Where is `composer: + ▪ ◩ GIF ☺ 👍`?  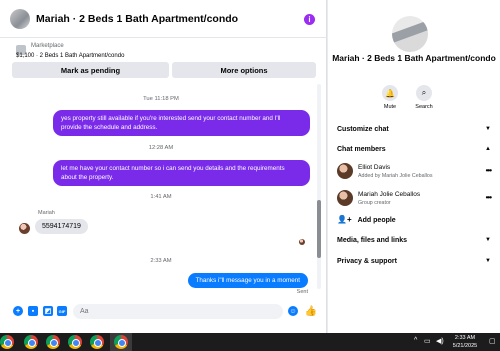 composer: + ▪ ◩ GIF ☺ 👍 is located at coordinates (163, 312).